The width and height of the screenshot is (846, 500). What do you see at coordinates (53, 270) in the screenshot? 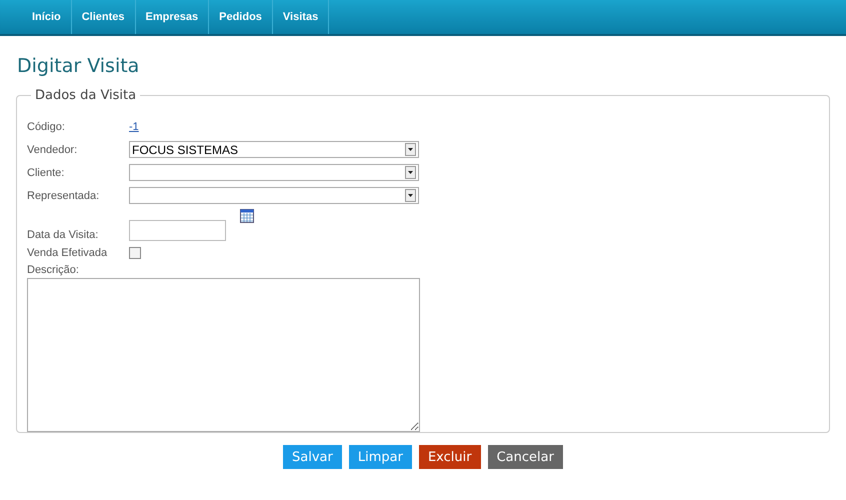
I see `field-label: Descrição:` at bounding box center [53, 270].